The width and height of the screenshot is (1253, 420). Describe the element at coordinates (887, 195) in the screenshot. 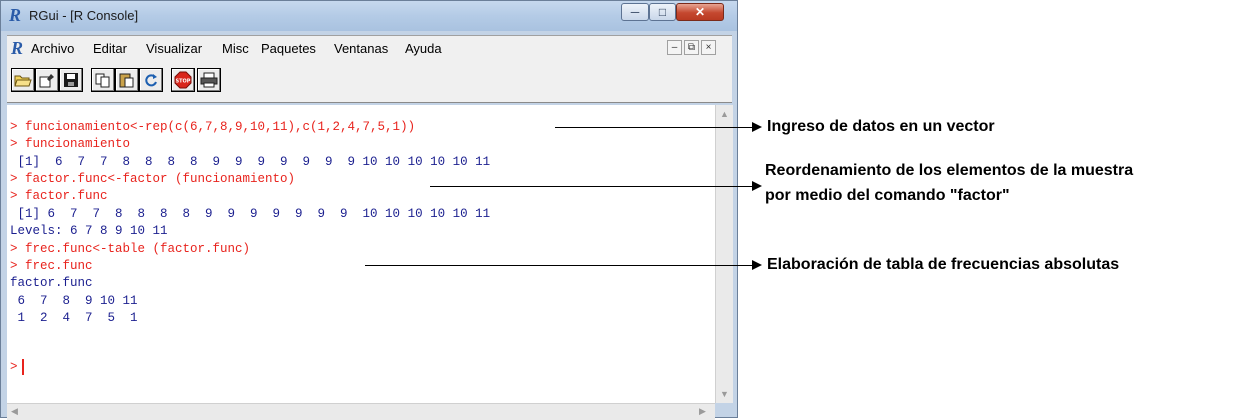

I see `annotation-factor-line2: por medio del comando "factor"` at that location.